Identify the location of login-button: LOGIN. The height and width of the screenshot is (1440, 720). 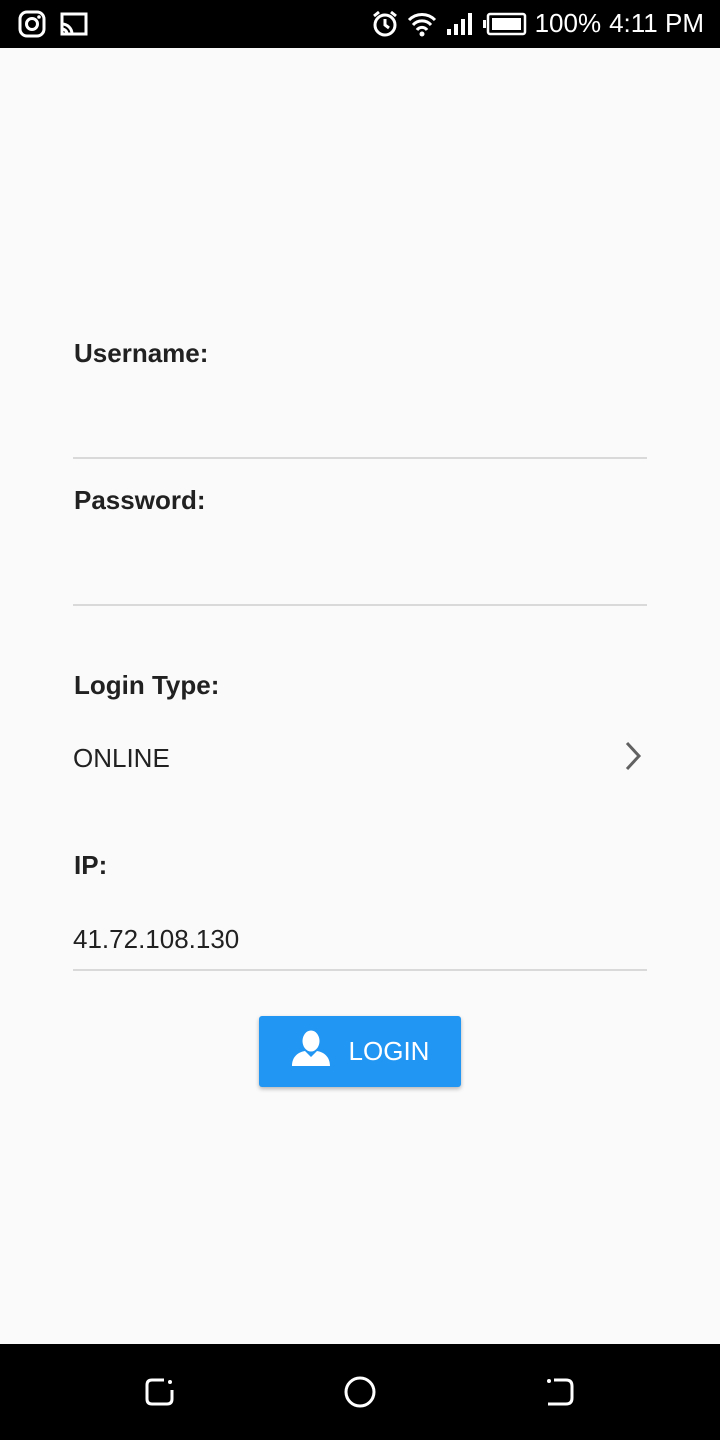
(360, 1051).